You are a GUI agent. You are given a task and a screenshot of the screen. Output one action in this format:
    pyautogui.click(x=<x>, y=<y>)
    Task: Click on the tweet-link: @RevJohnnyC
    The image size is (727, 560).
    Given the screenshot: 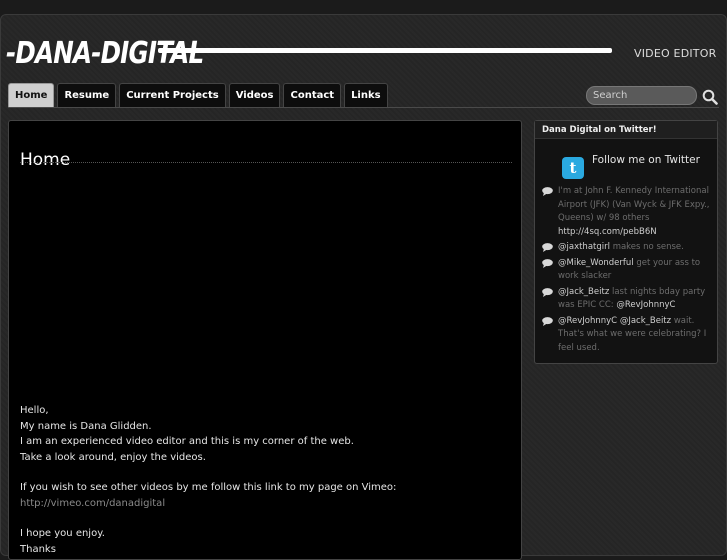 What is the action you would take?
    pyautogui.click(x=645, y=305)
    